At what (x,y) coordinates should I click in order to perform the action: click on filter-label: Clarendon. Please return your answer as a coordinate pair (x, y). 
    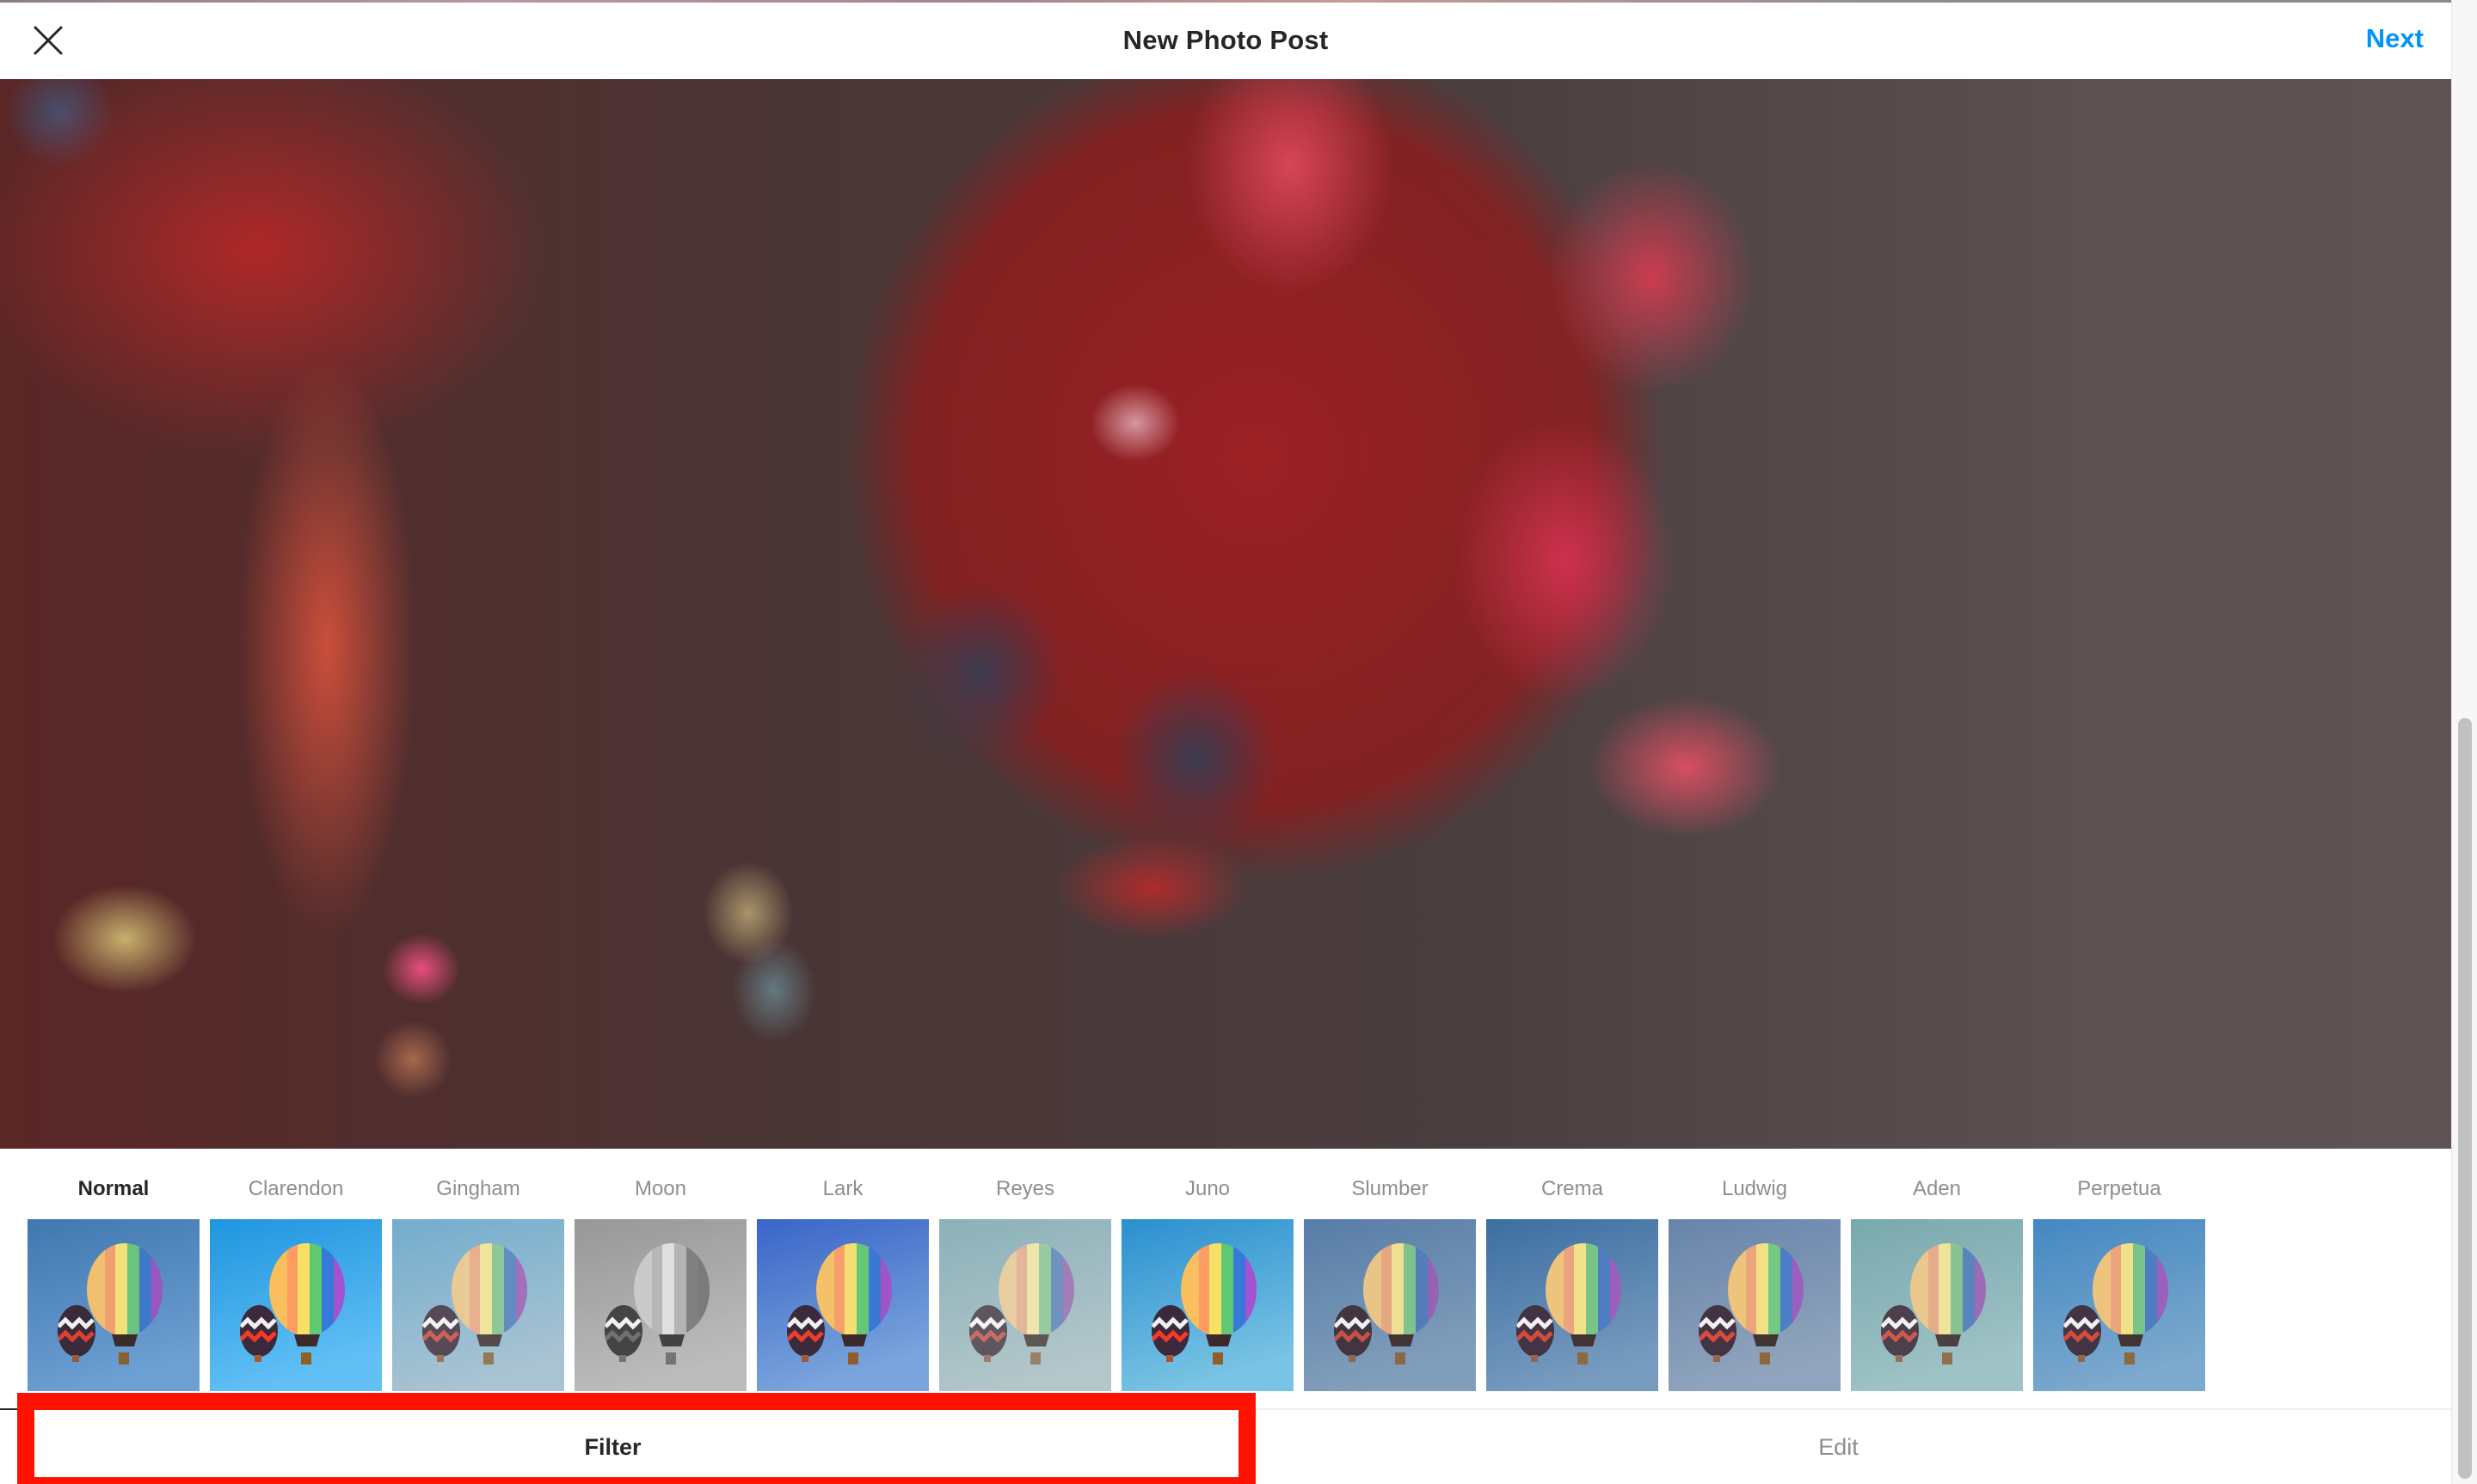
    Looking at the image, I should click on (296, 1188).